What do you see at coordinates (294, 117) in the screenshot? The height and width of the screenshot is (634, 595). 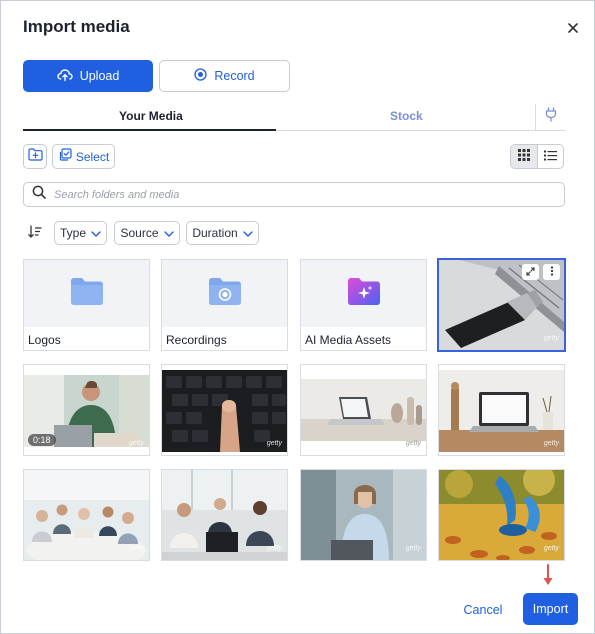 I see `media-tabs: Your Media Stock` at bounding box center [294, 117].